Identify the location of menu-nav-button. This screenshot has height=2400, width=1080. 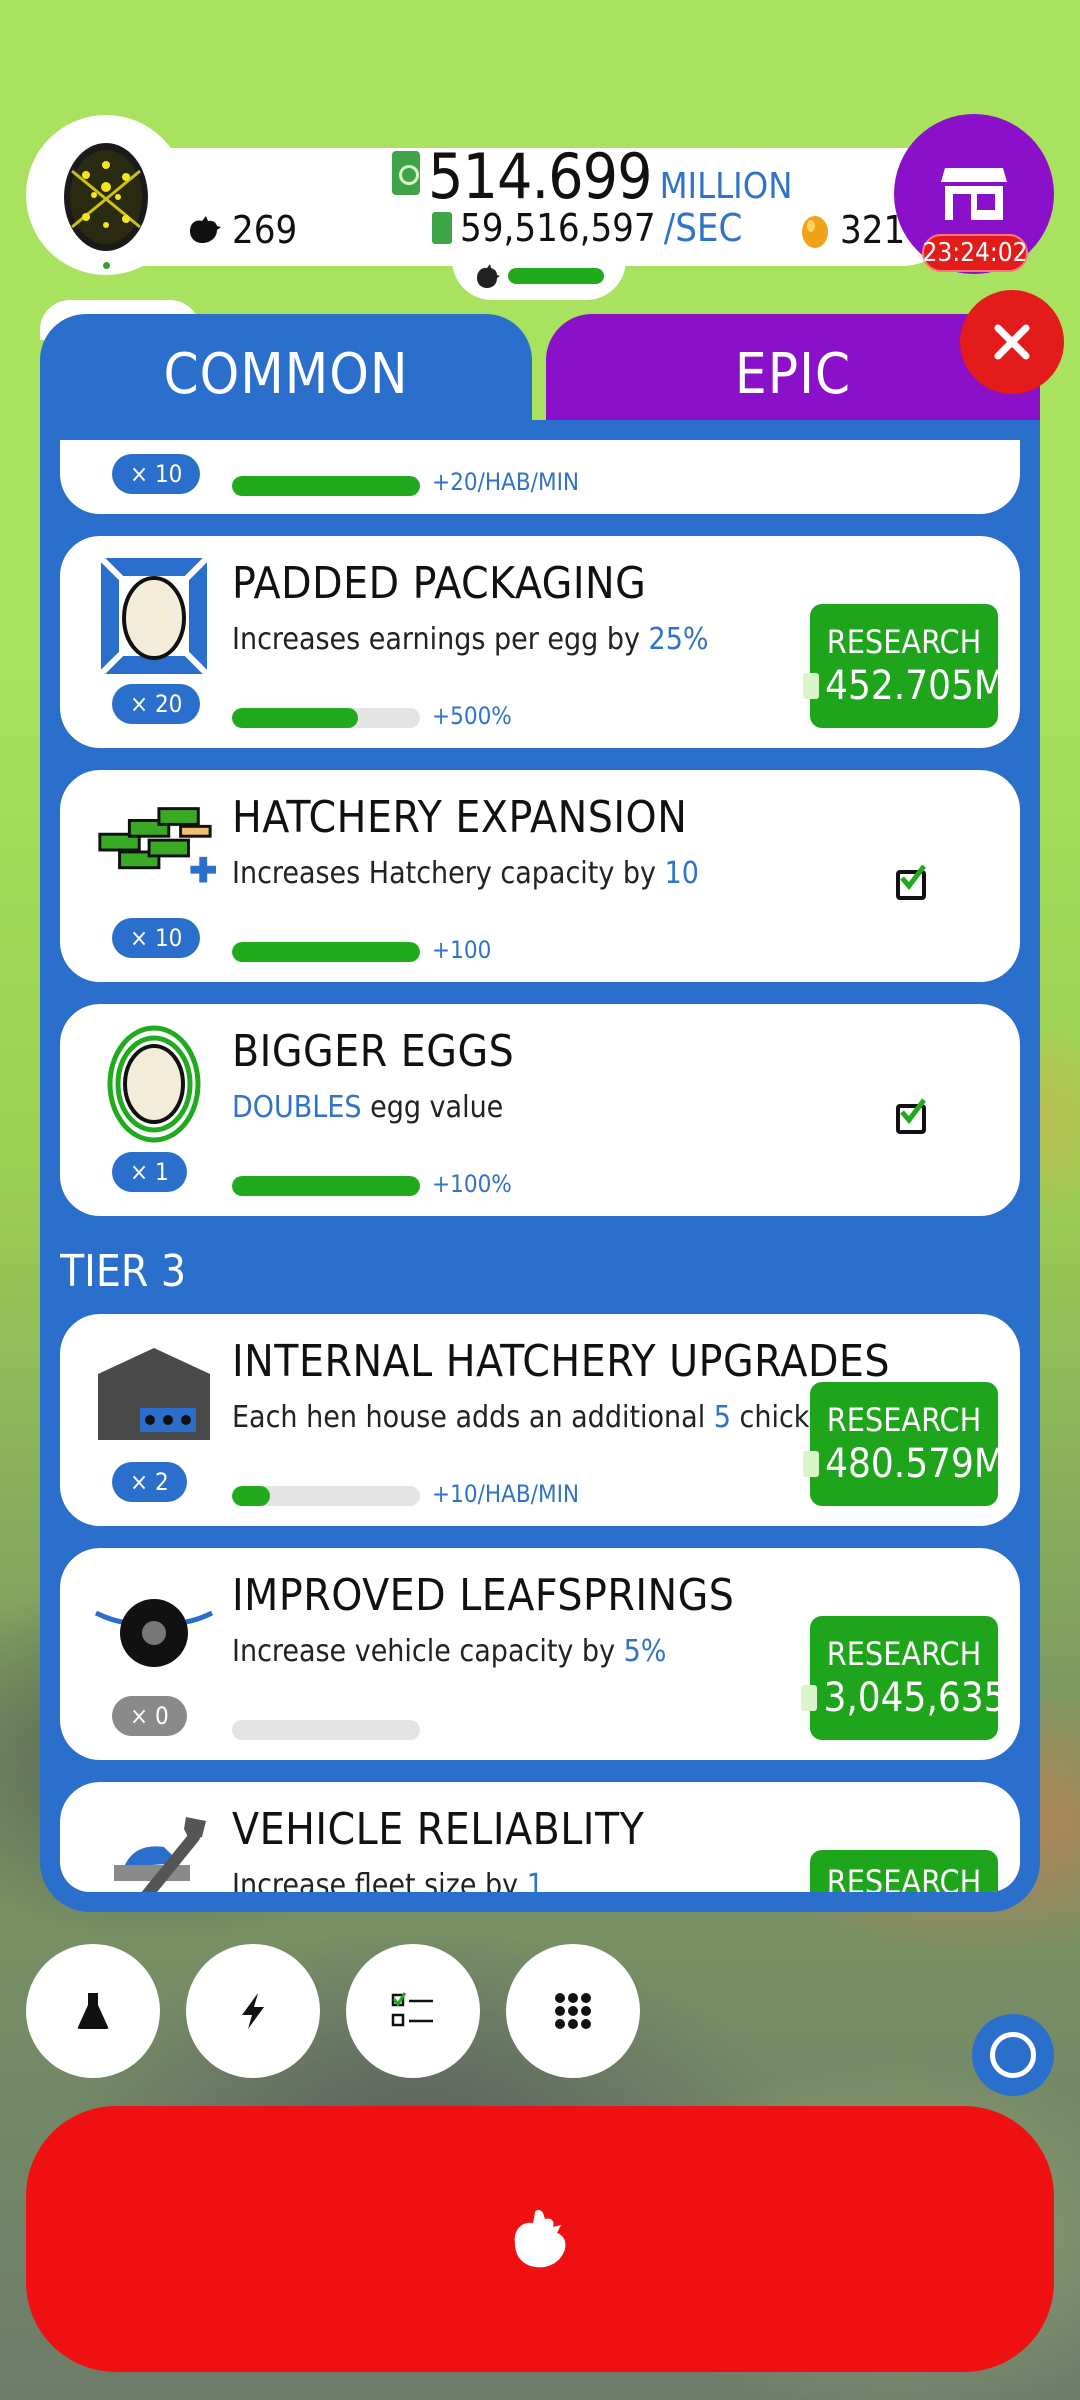
(573, 2011).